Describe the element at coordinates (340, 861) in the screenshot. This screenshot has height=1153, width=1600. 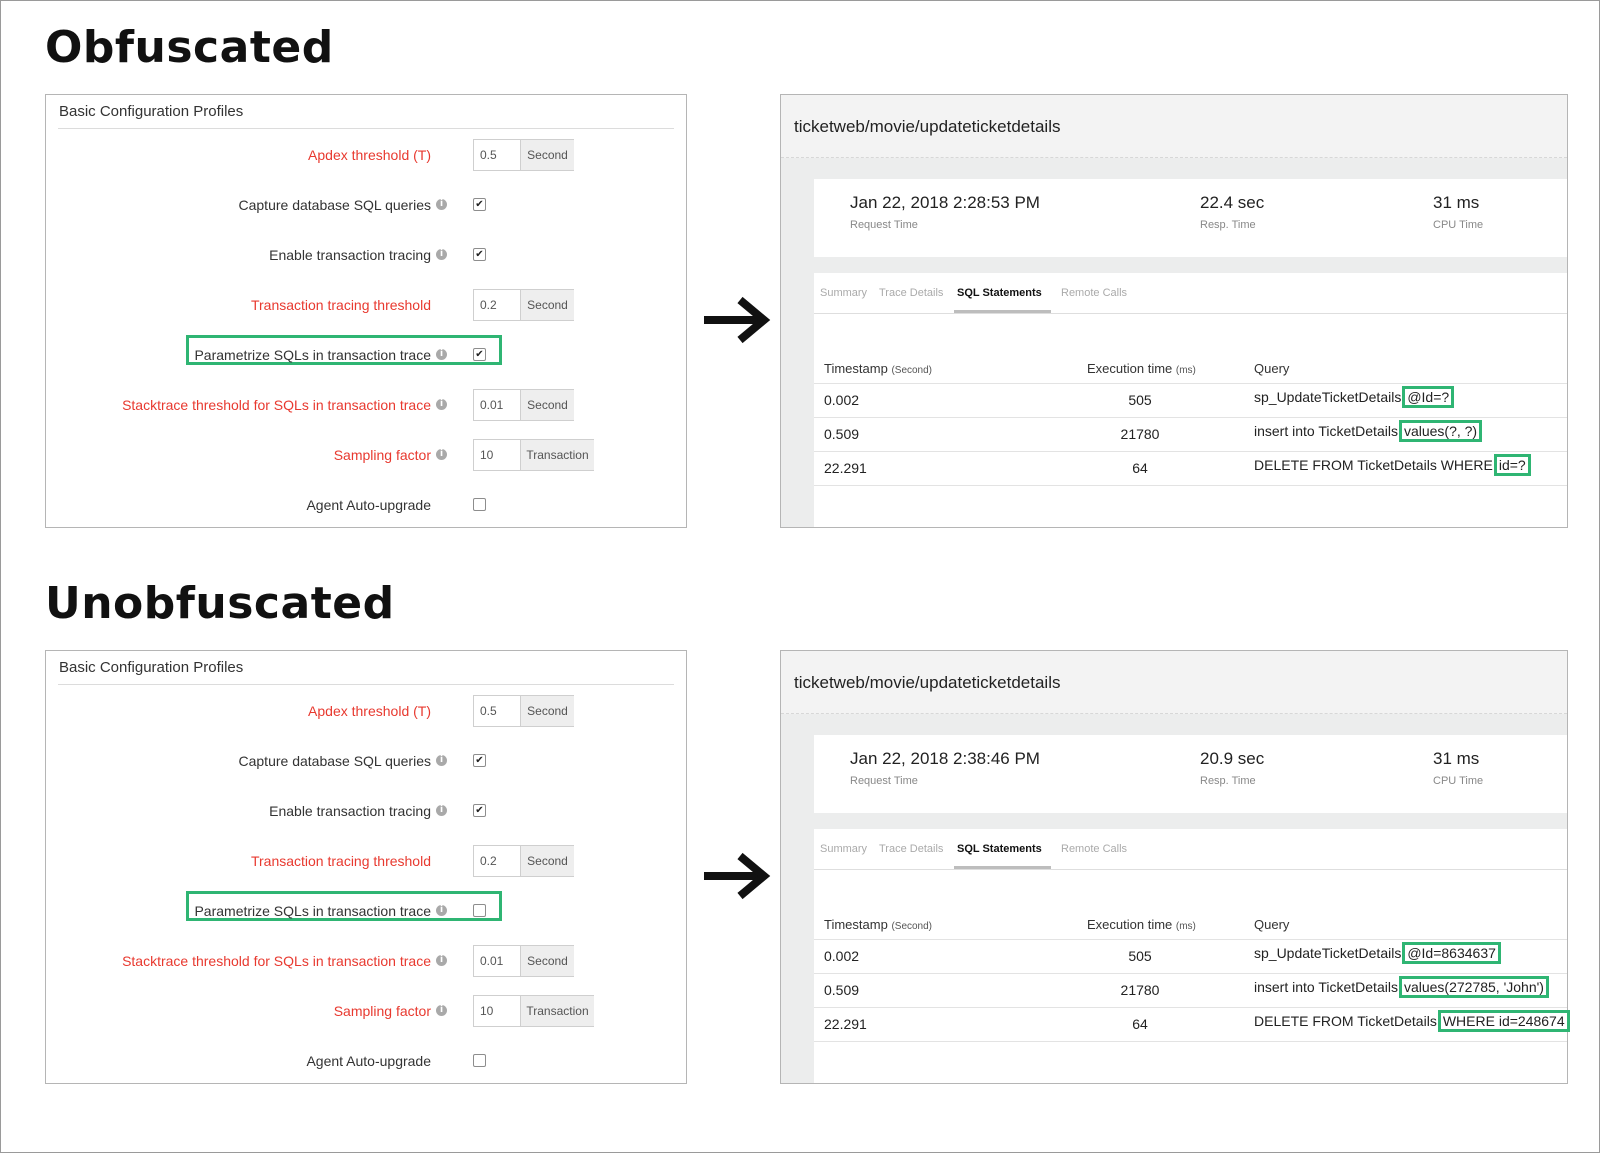
I see `tracing-threshold-label: Transaction tracing threshold` at that location.